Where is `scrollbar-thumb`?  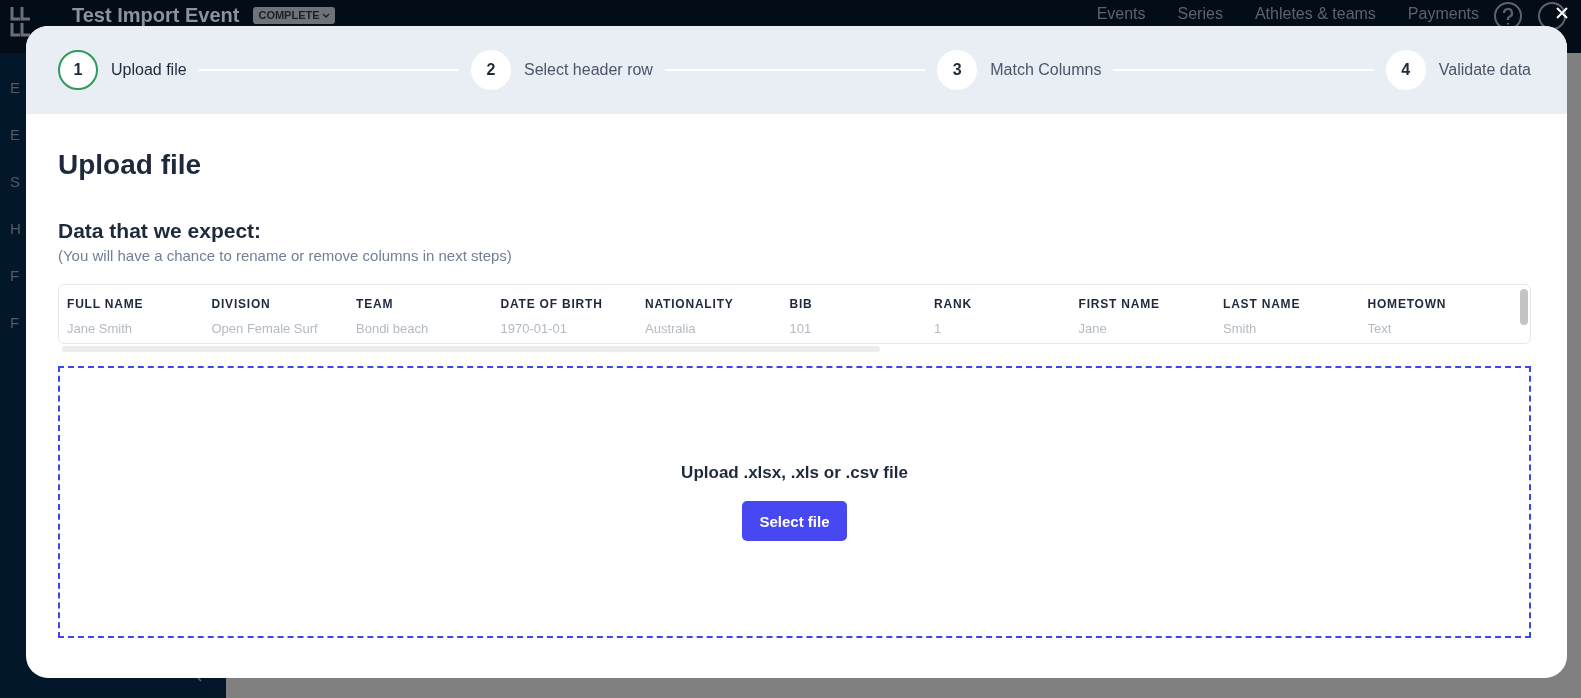
scrollbar-thumb is located at coordinates (1524, 307).